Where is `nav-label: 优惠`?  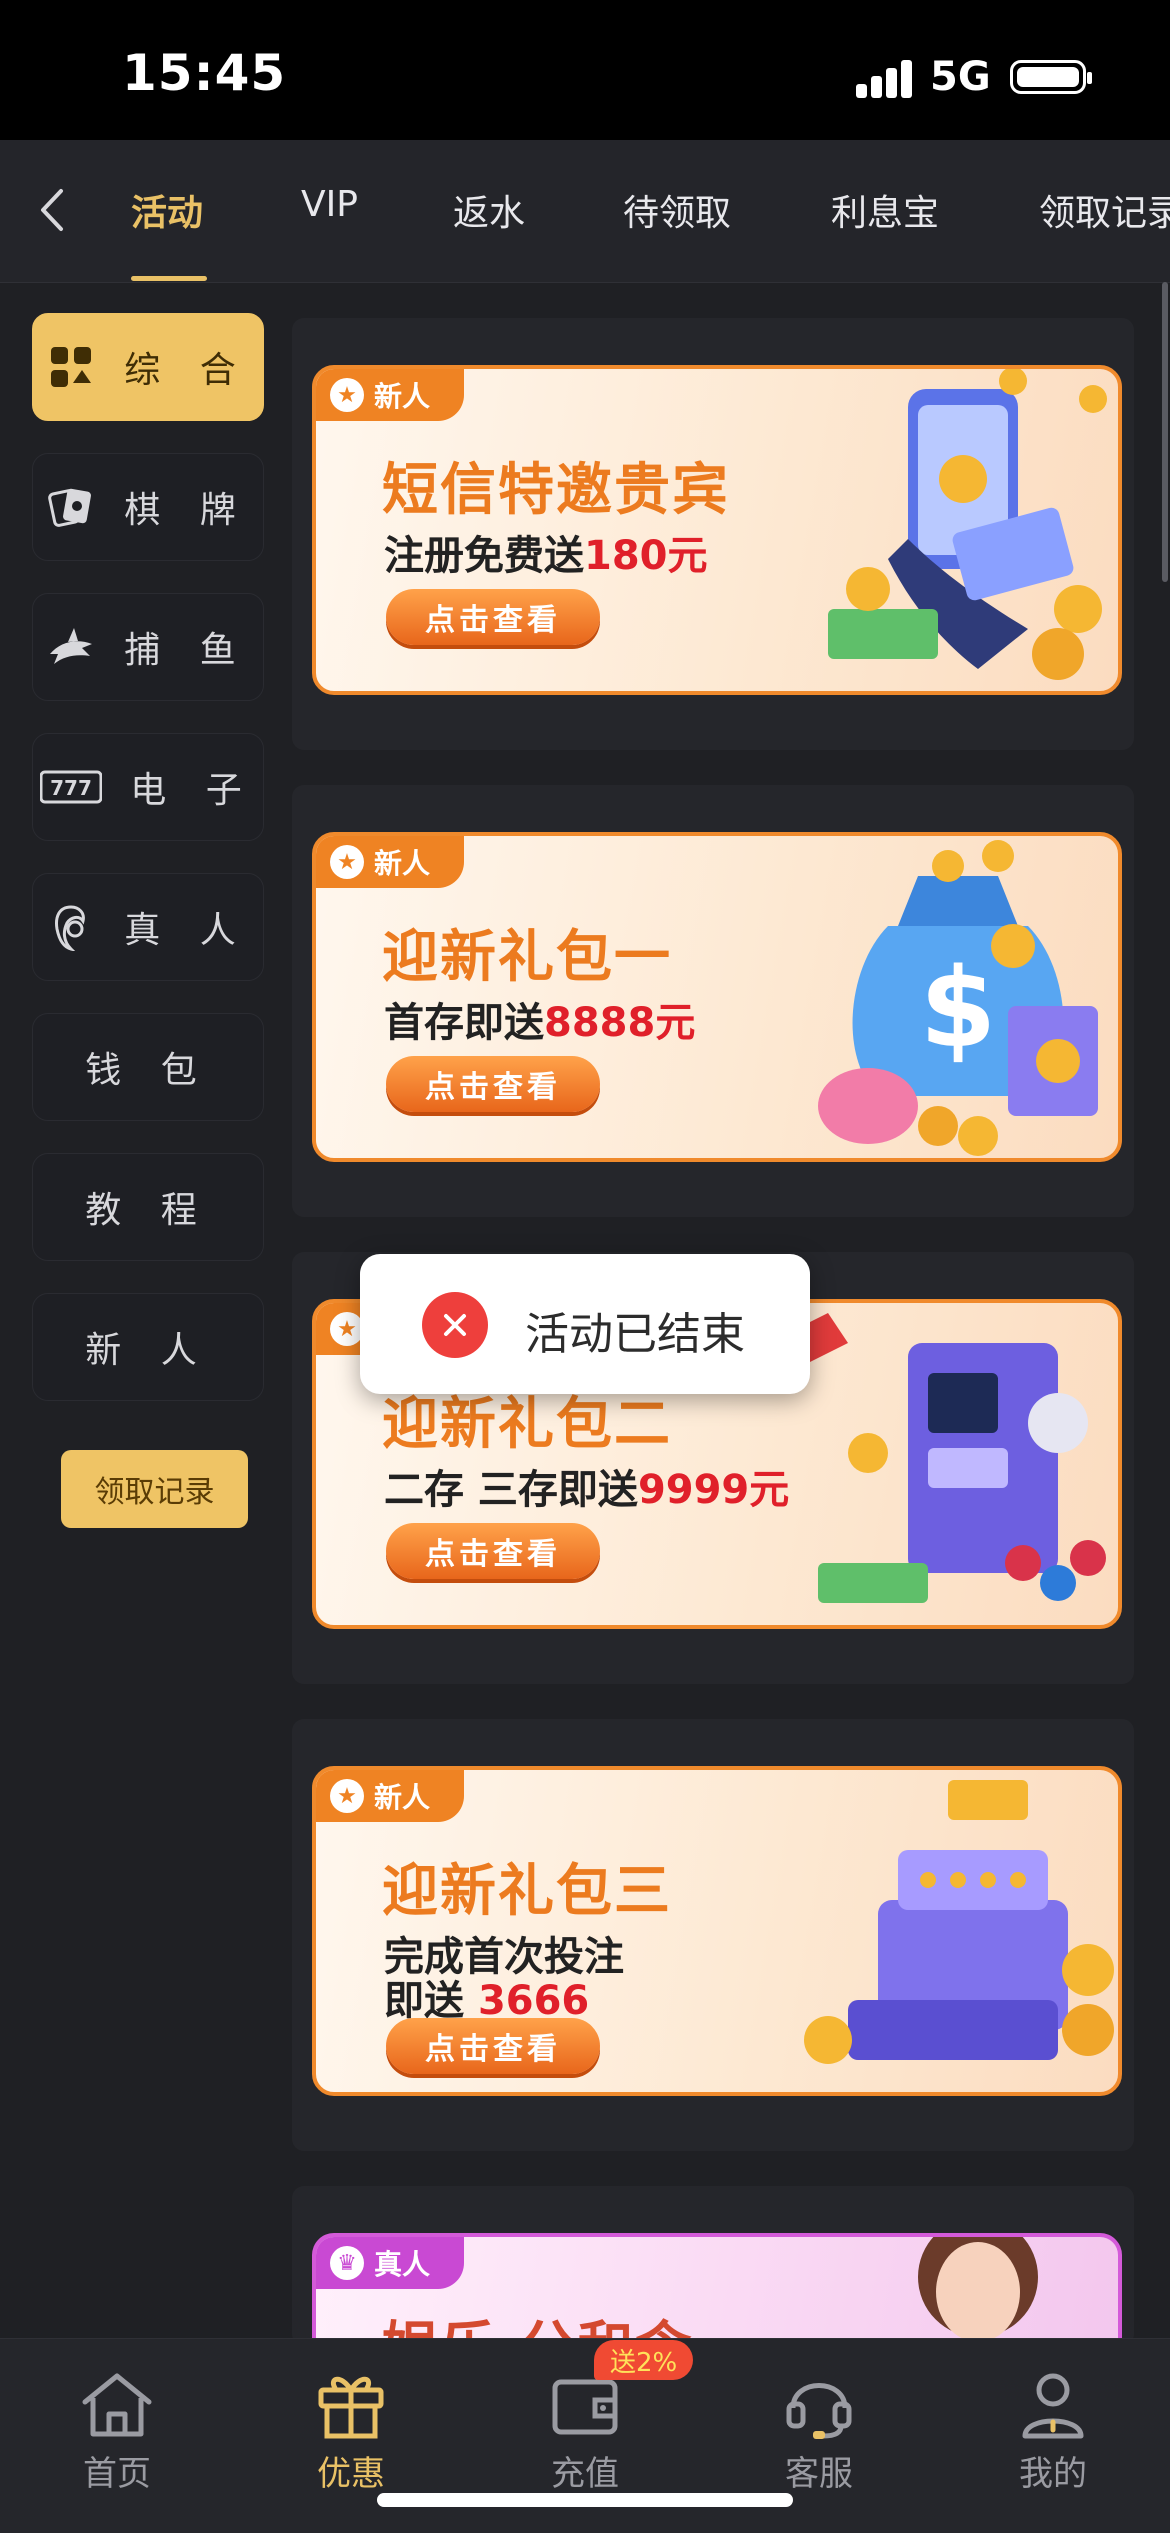 nav-label: 优惠 is located at coordinates (351, 2474).